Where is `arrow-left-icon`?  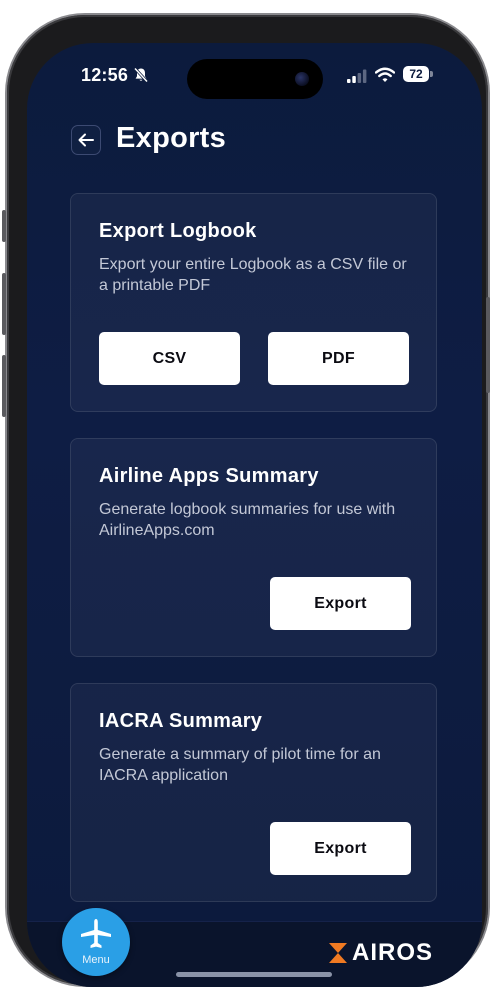
arrow-left-icon is located at coordinates (86, 140).